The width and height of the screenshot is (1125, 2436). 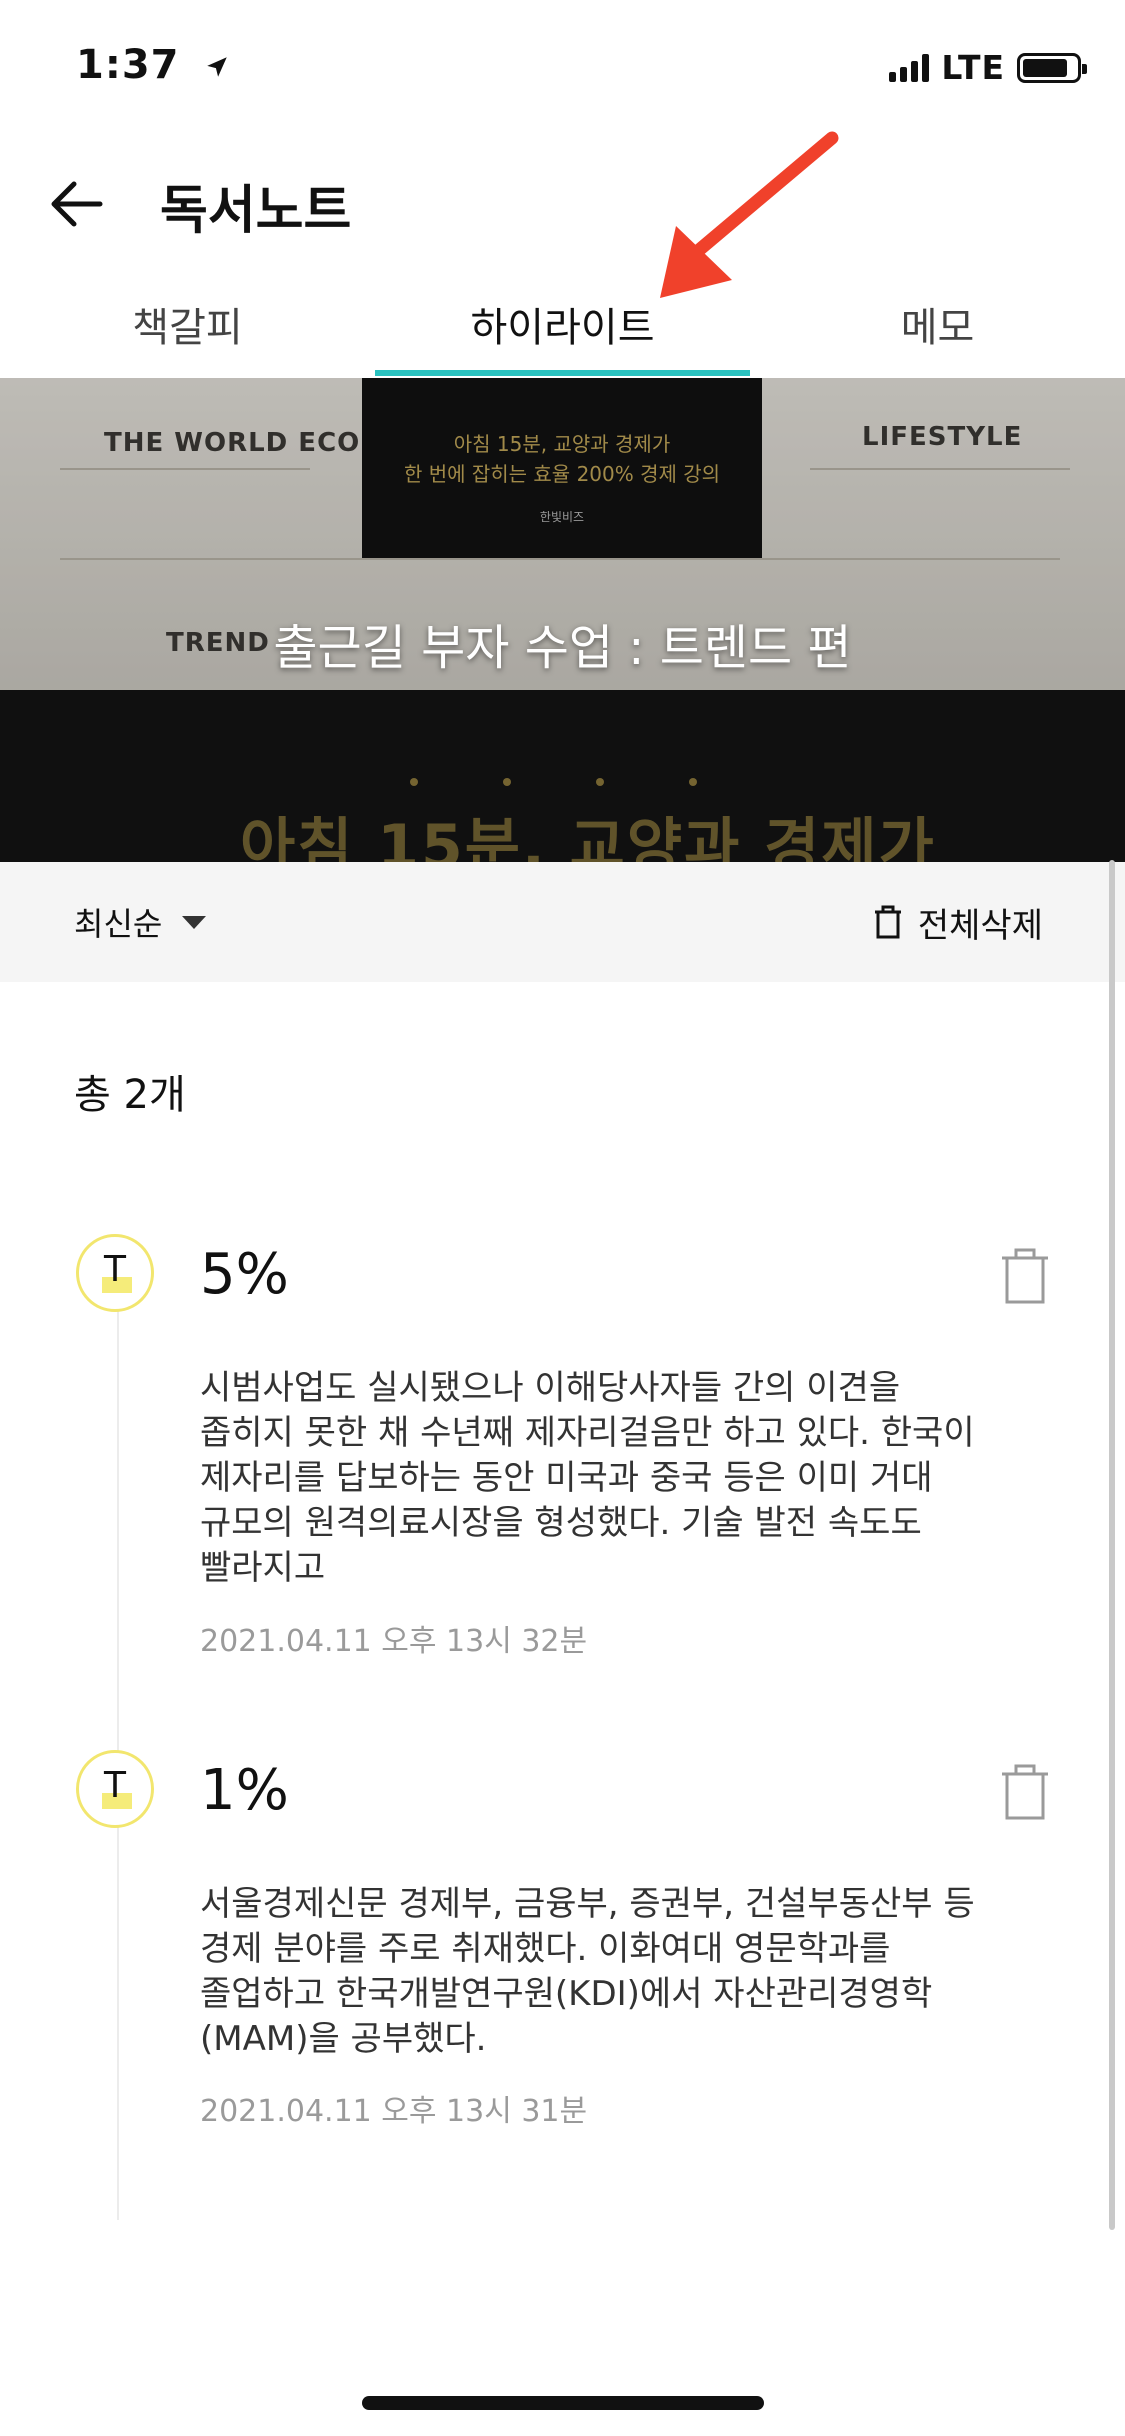 I want to click on highlight-percent: 5%, so click(x=244, y=1274).